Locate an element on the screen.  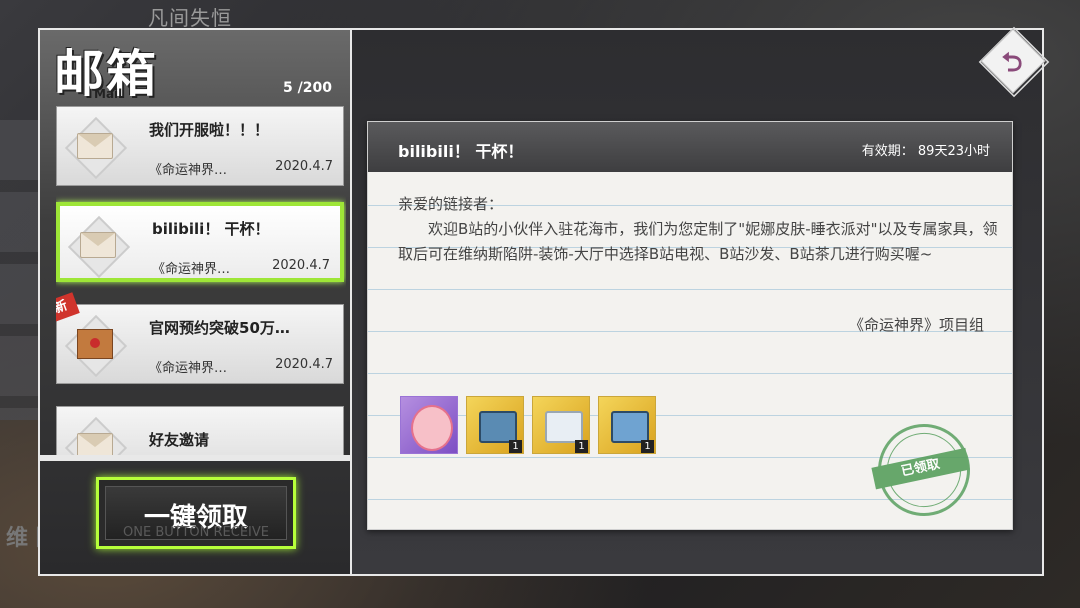
mailbox-subtitle: Mail is located at coordinates (108, 94).